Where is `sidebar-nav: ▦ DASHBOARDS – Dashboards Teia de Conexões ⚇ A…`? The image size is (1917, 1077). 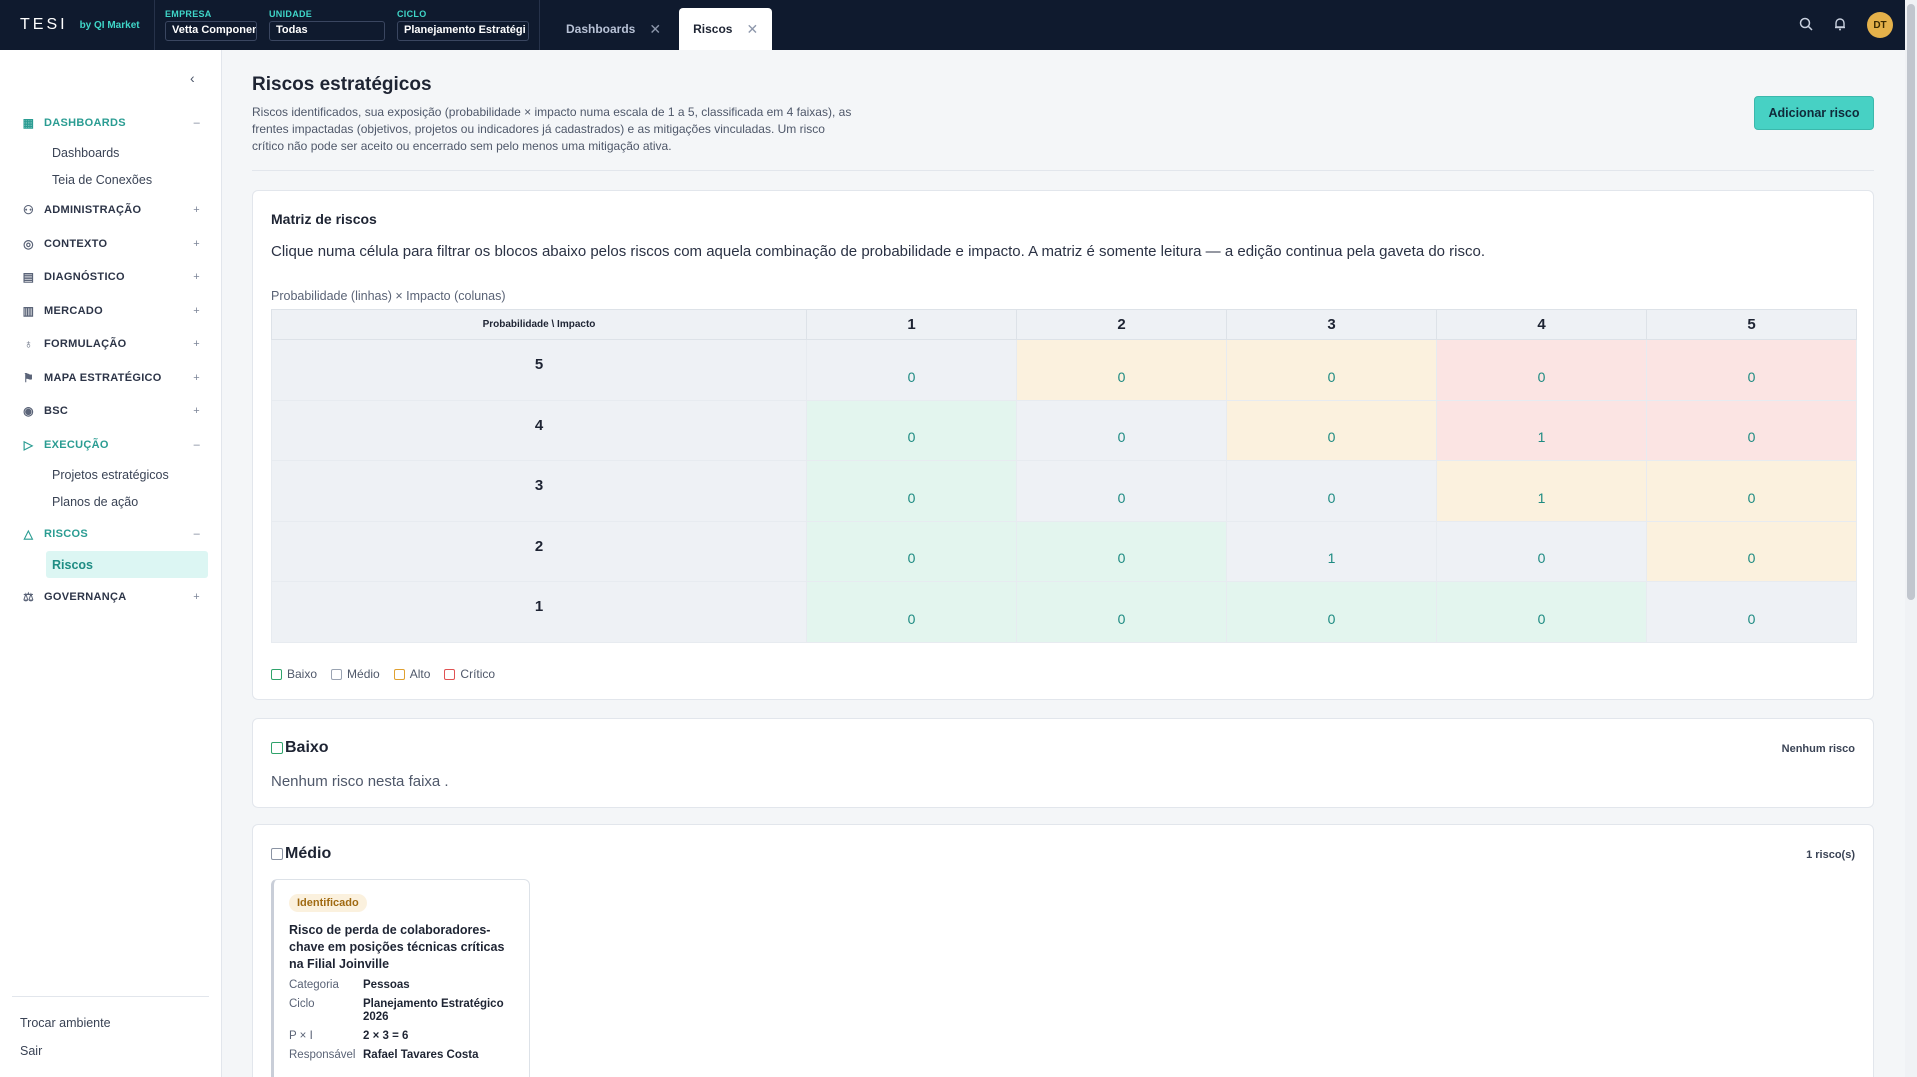 sidebar-nav: ▦ DASHBOARDS – Dashboards Teia de Conexões ⚇ A… is located at coordinates (111, 360).